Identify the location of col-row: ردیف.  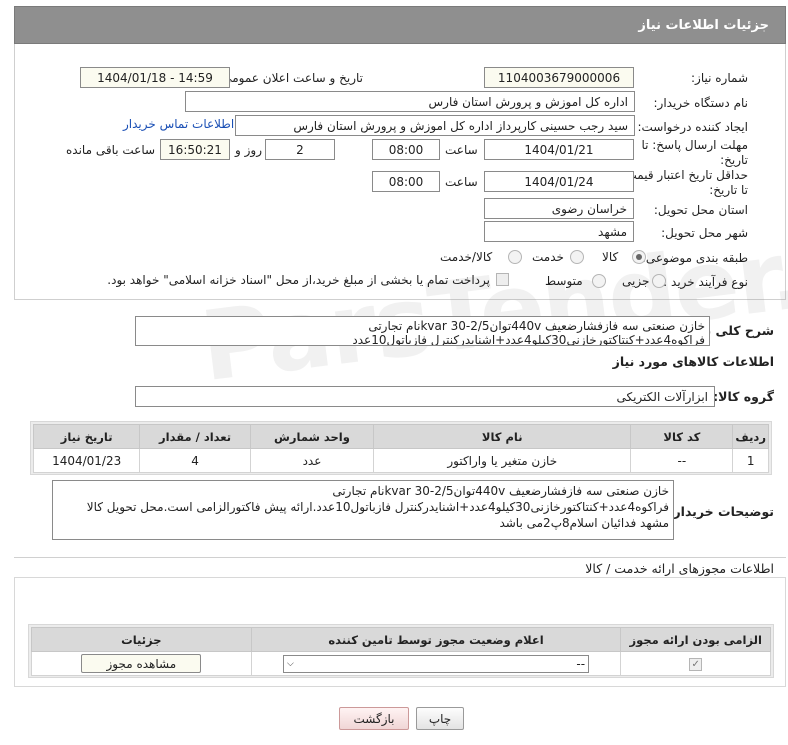
(750, 436).